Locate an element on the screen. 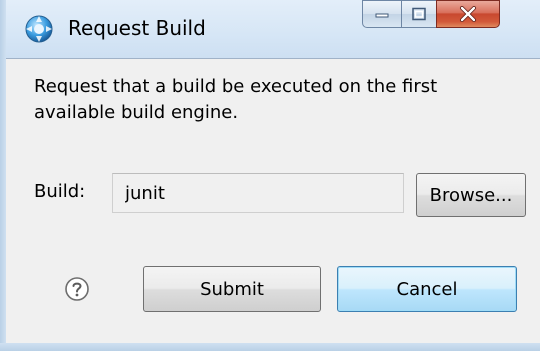 This screenshot has height=351, width=540. build-input is located at coordinates (258, 193).